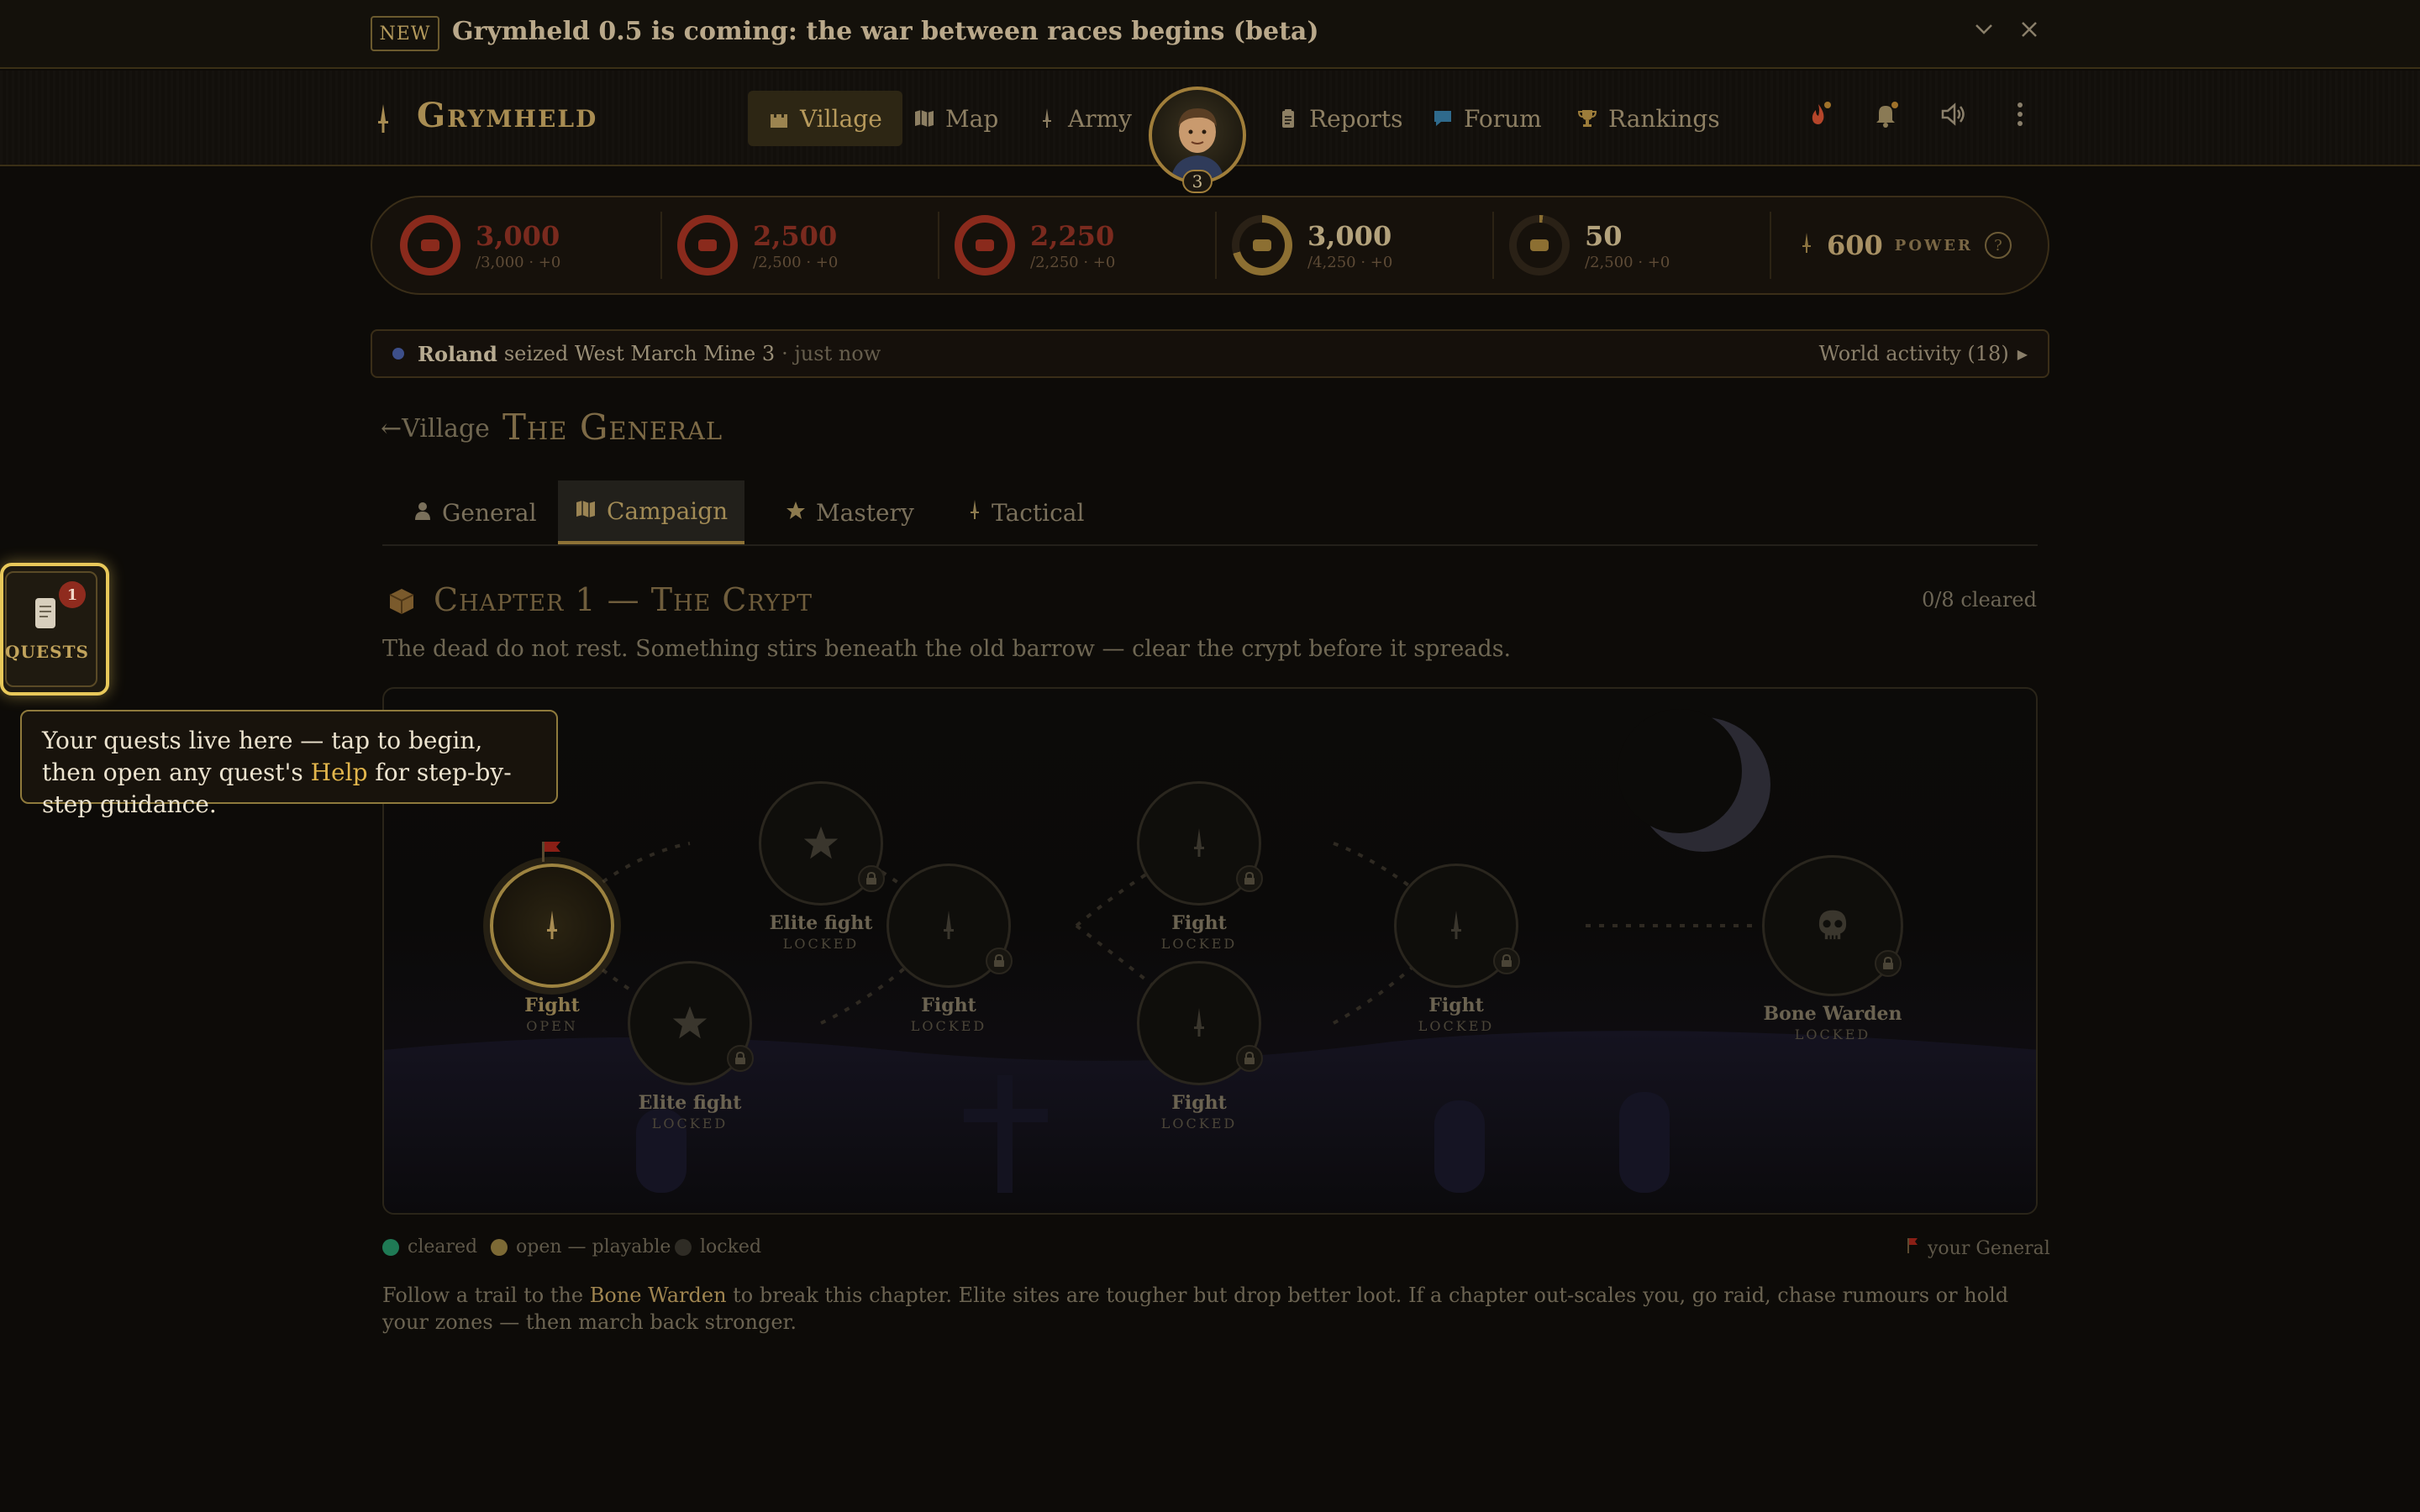 The height and width of the screenshot is (1512, 2420). Describe the element at coordinates (795, 235) in the screenshot. I see `resource-value: 2,500` at that location.